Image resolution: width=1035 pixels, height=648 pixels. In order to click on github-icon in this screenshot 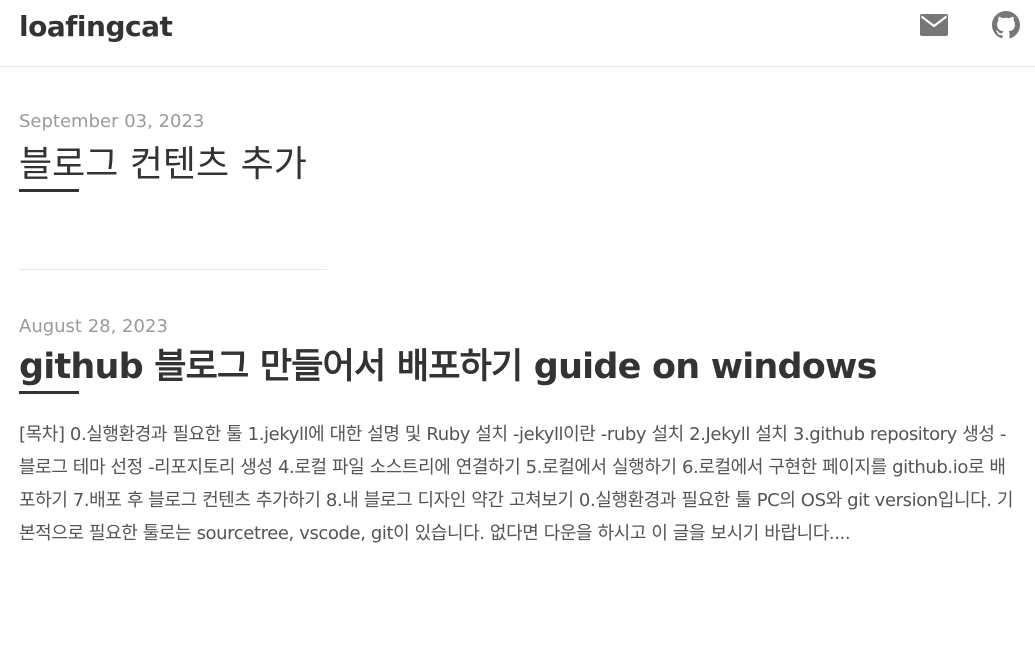, I will do `click(1006, 25)`.